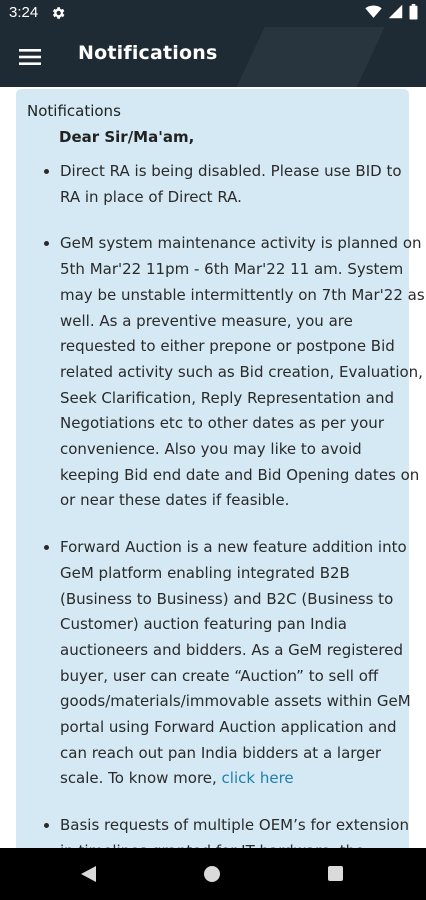  What do you see at coordinates (24, 12) in the screenshot?
I see `status-time: 3:24` at bounding box center [24, 12].